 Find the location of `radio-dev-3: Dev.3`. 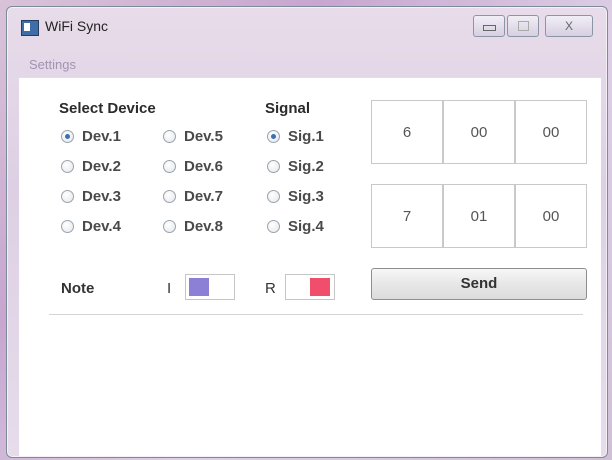

radio-dev-3: Dev.3 is located at coordinates (91, 196).